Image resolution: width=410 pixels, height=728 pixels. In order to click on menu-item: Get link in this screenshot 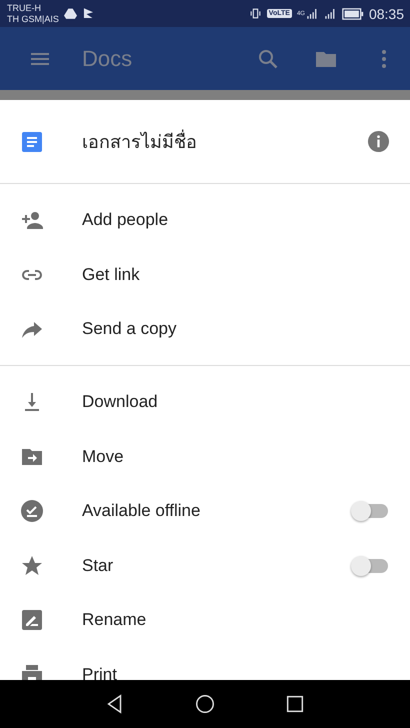, I will do `click(205, 275)`.